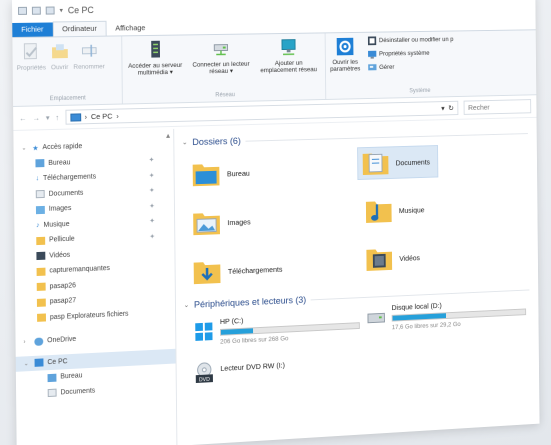  Describe the element at coordinates (207, 273) in the screenshot. I see `downloads-folder-icon` at that location.